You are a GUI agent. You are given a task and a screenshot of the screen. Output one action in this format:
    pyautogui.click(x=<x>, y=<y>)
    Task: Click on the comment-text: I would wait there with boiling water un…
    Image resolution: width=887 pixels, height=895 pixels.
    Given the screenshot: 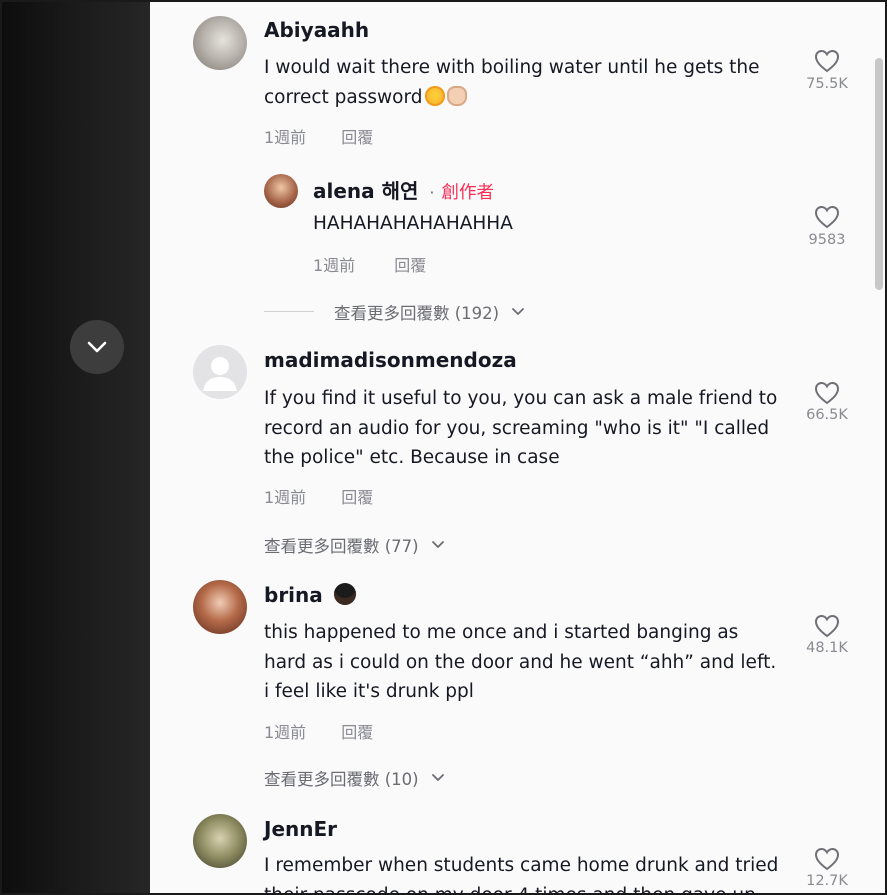 What is the action you would take?
    pyautogui.click(x=512, y=82)
    